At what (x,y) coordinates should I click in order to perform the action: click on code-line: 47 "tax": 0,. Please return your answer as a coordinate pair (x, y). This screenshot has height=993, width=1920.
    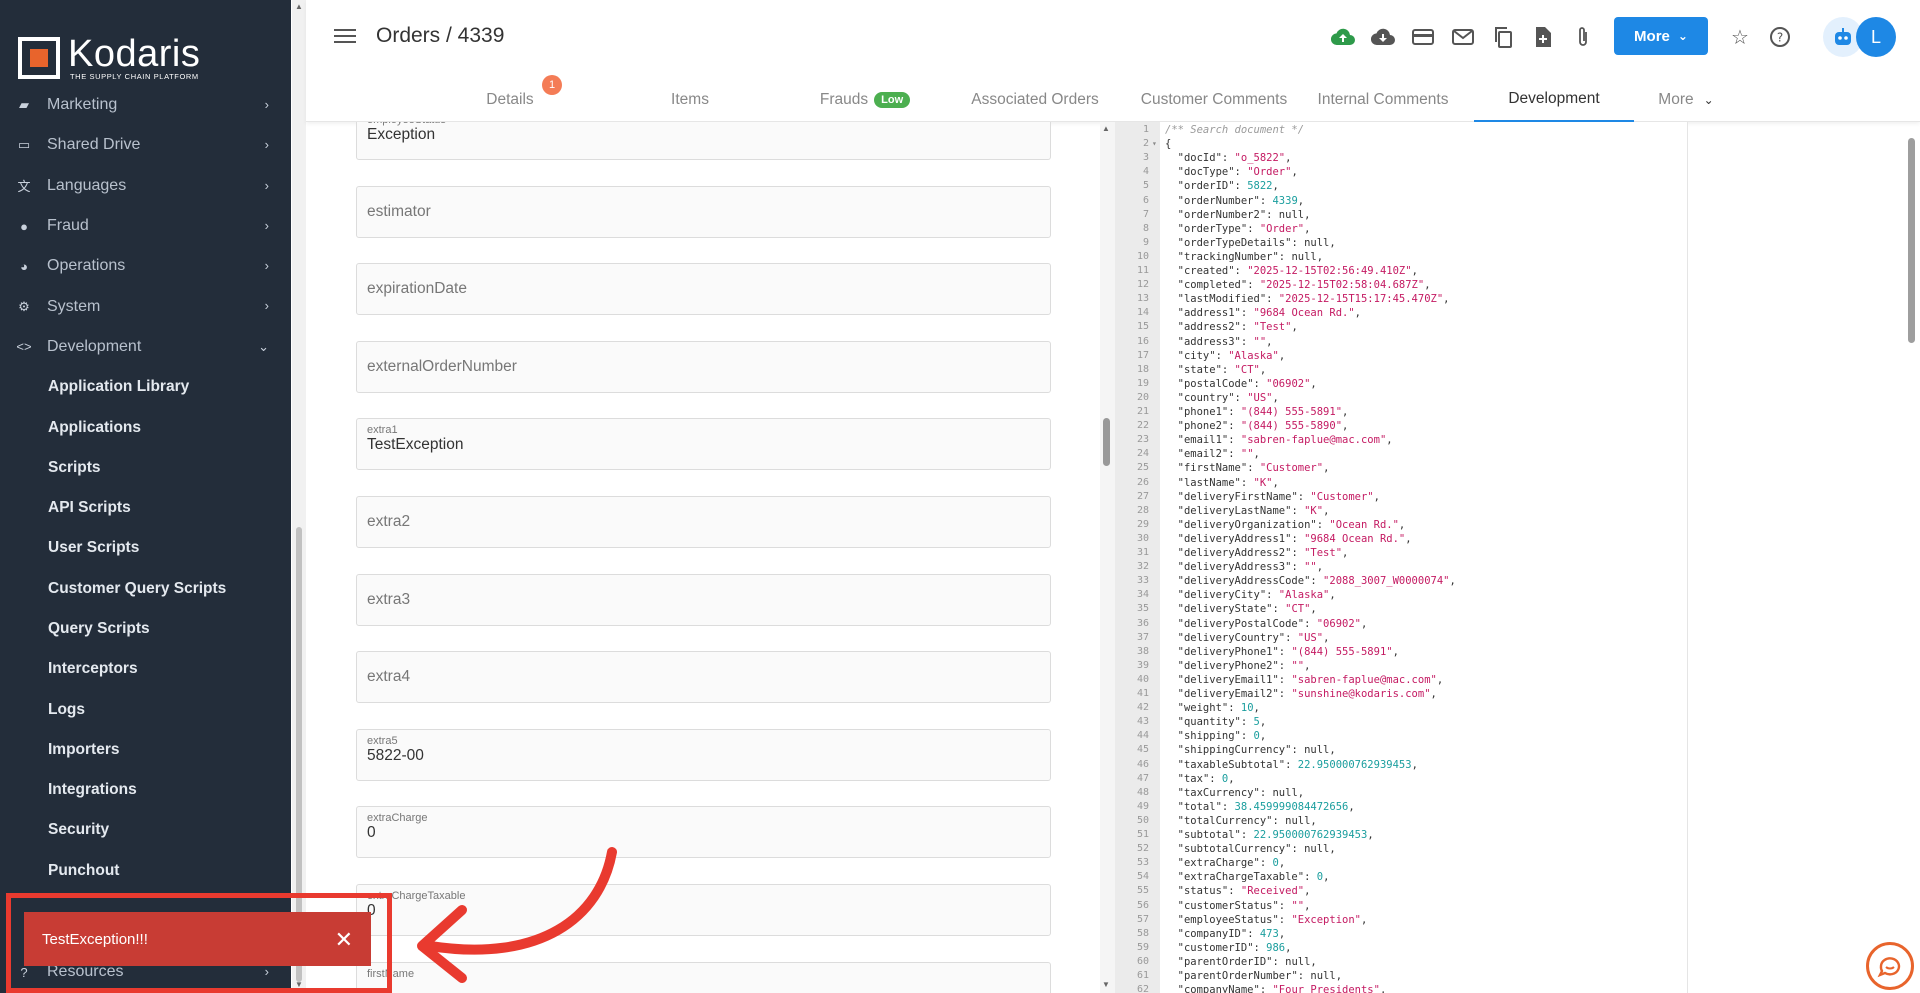
    Looking at the image, I should click on (1401, 779).